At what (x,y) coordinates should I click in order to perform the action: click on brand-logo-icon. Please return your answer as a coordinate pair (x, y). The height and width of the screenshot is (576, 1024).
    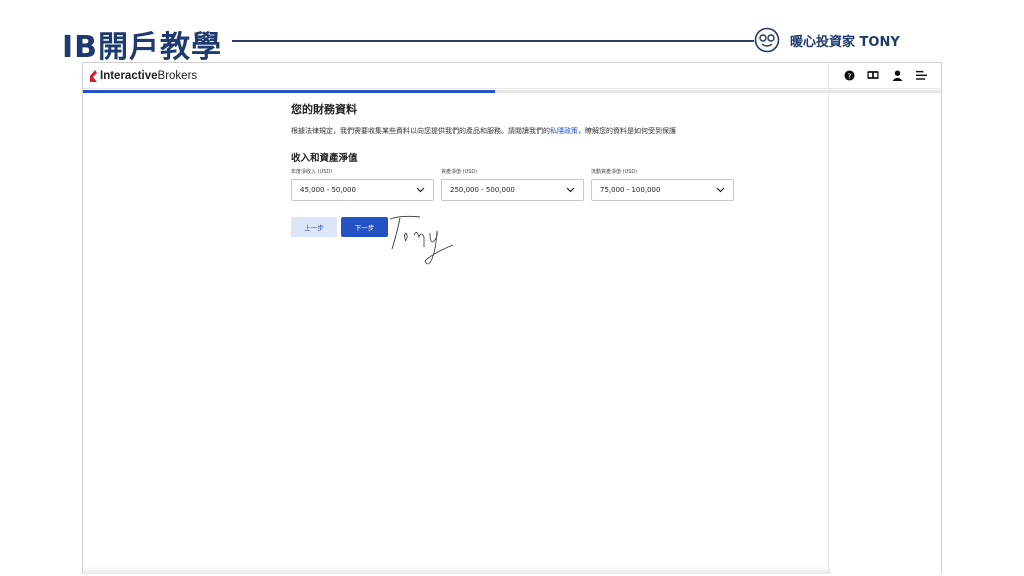
    Looking at the image, I should click on (767, 40).